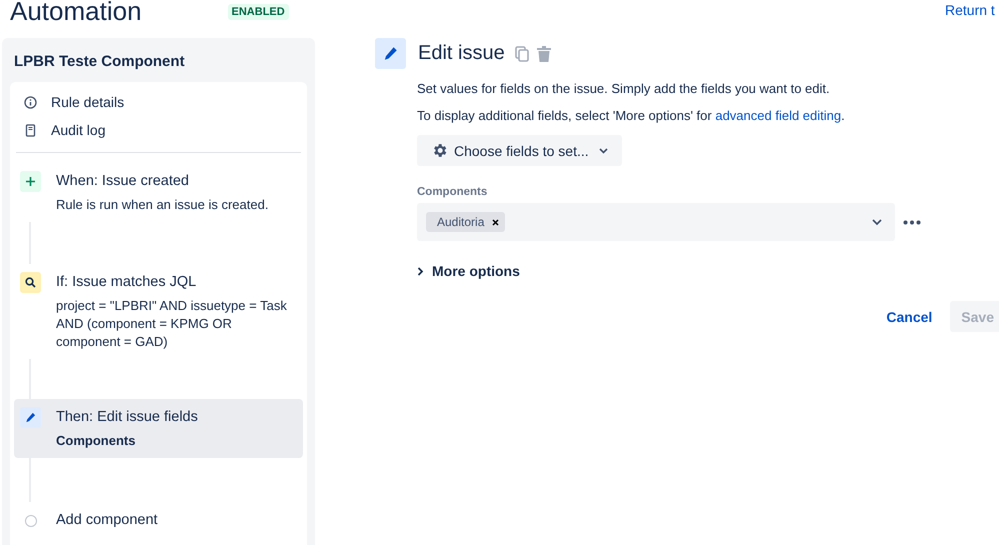 The image size is (999, 545). What do you see at coordinates (972, 10) in the screenshot?
I see `return-link: Return t` at bounding box center [972, 10].